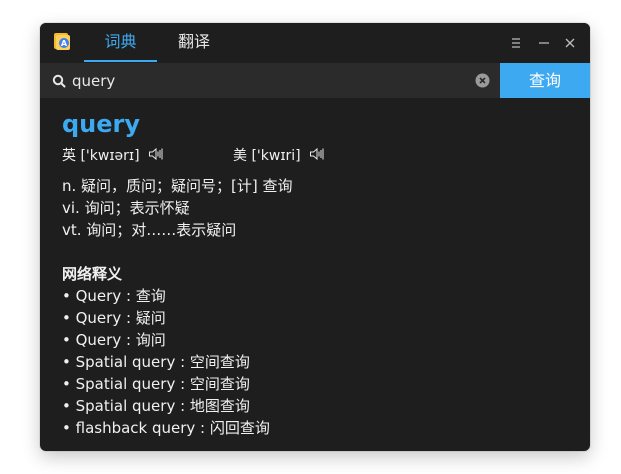  What do you see at coordinates (59, 80) in the screenshot?
I see `search-icon` at bounding box center [59, 80].